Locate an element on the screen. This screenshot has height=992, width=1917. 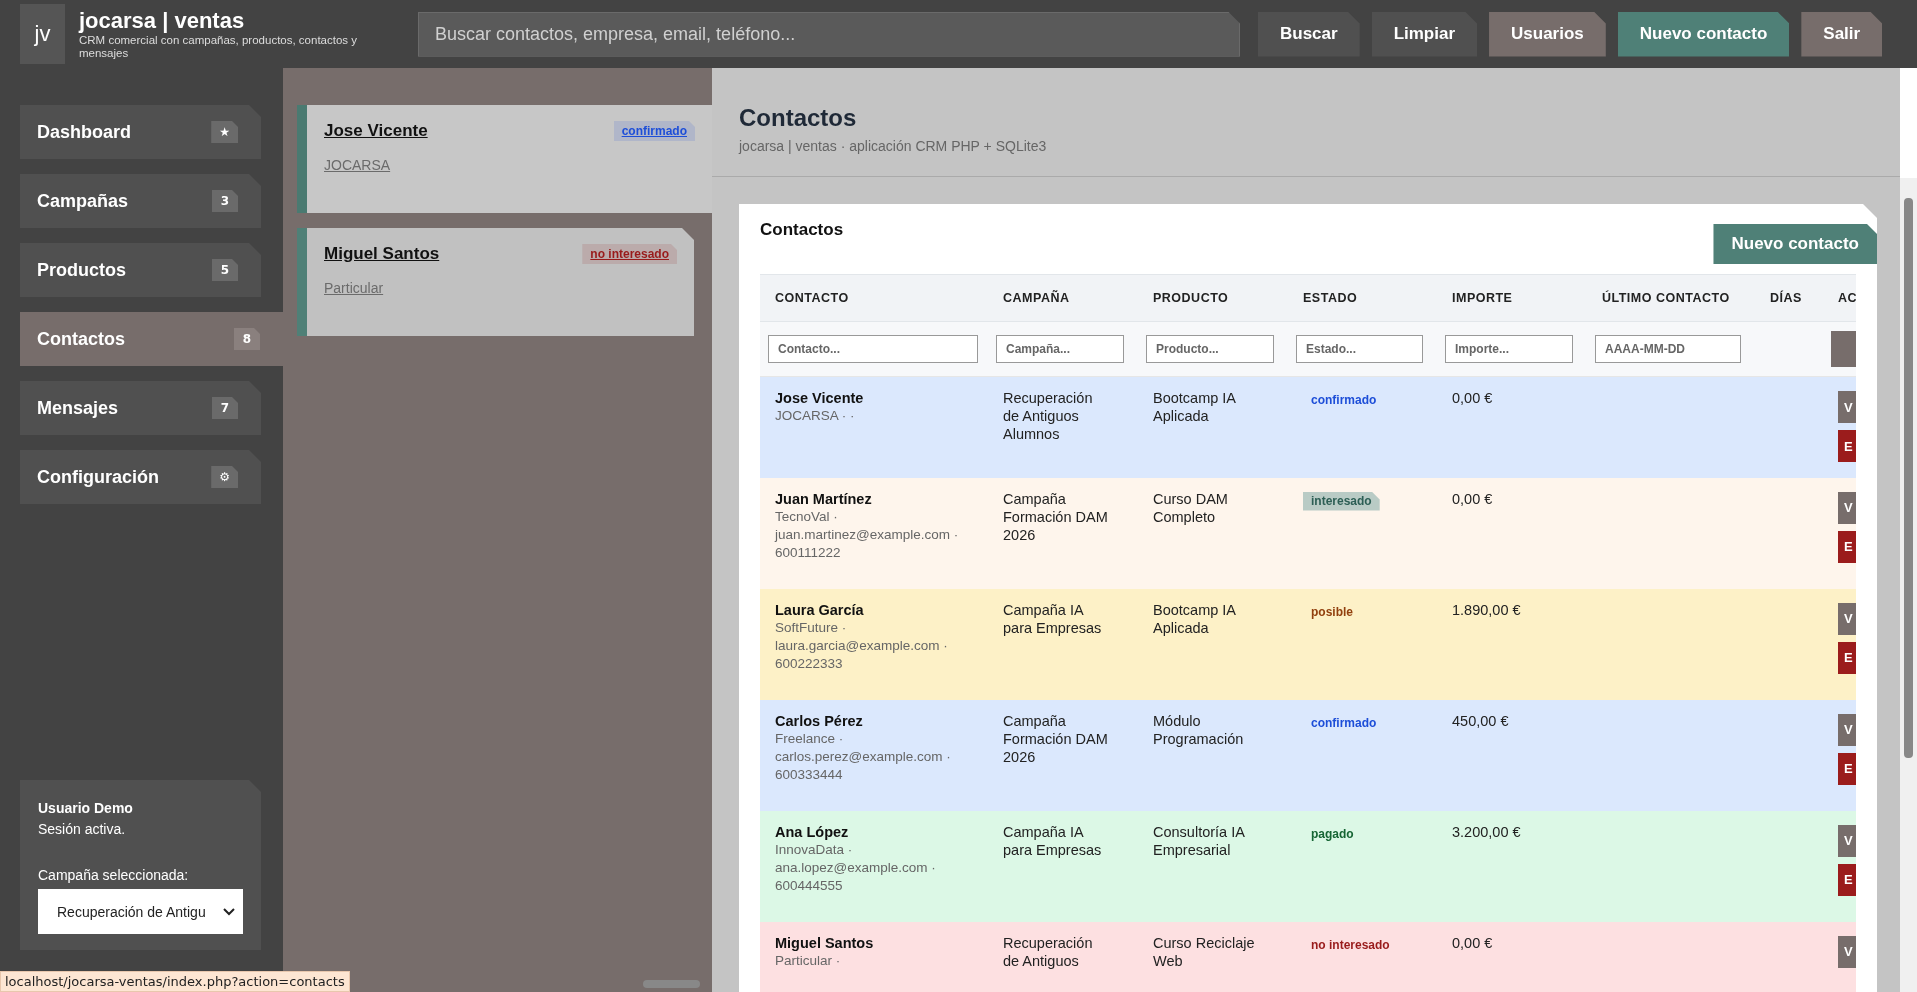
table-row: Laura García SoftFuture · laura.garcia@example.com · 600222333 Campaña IA para Empresas Bootcamp IA Aplicada posible 1.890,00 € V E is located at coordinates (1308, 644).